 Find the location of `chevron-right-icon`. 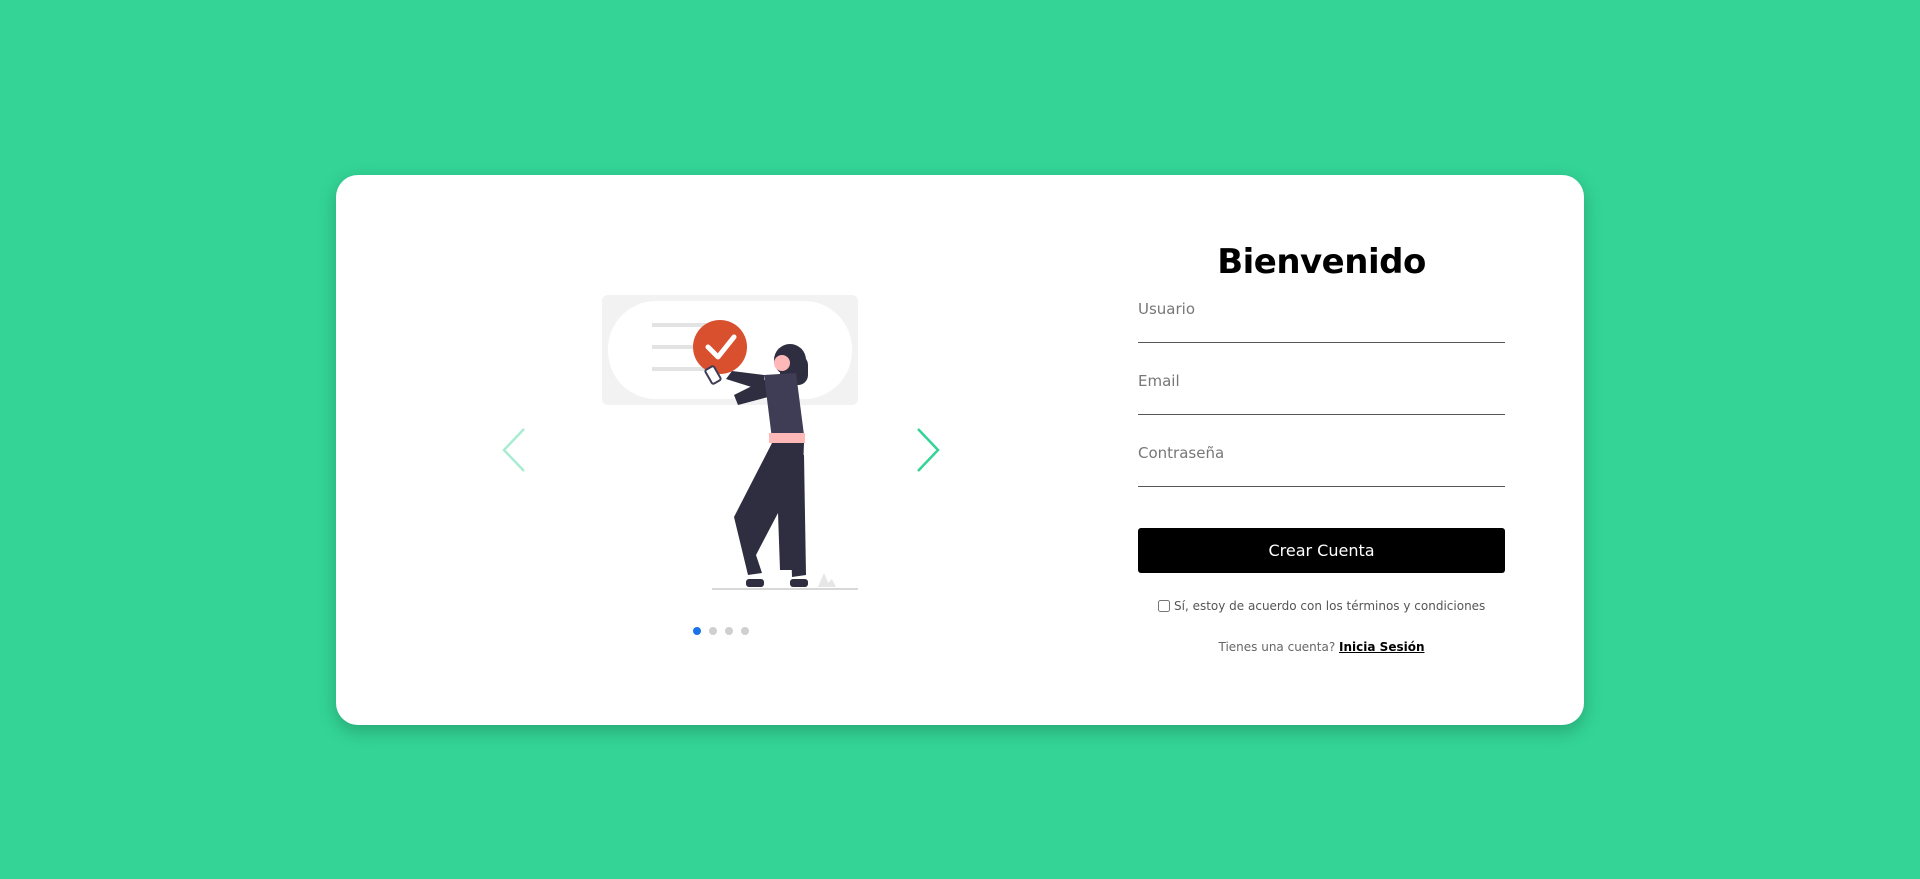

chevron-right-icon is located at coordinates (928, 450).